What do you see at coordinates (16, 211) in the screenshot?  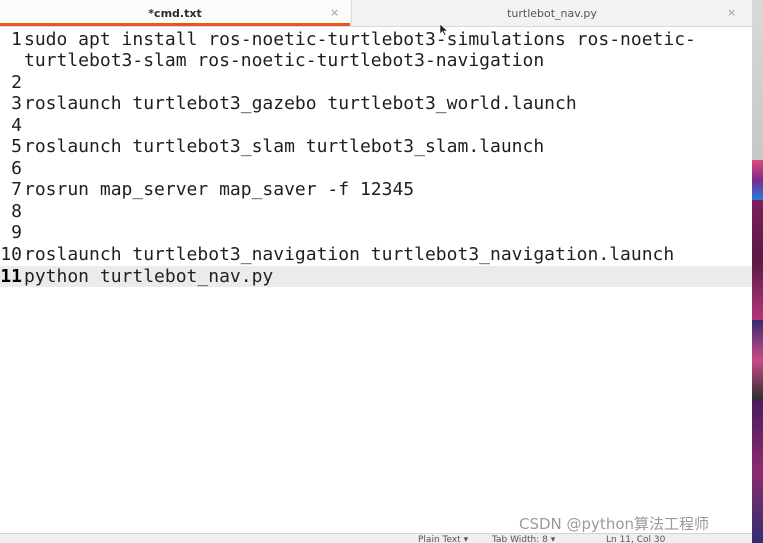 I see `line-number: 8` at bounding box center [16, 211].